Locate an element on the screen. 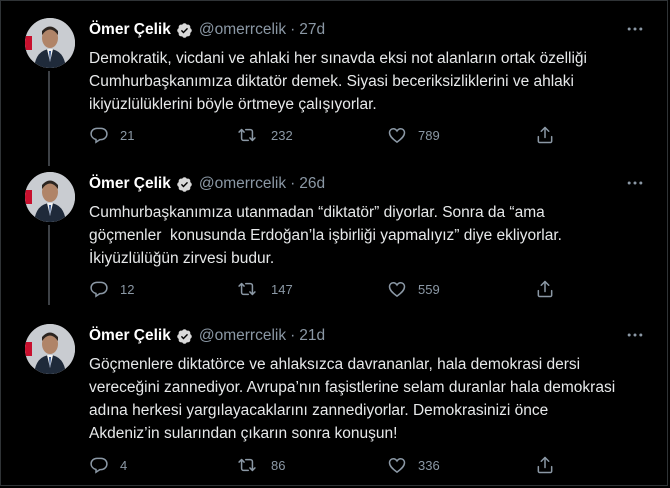  like-button: 336 is located at coordinates (461, 465).